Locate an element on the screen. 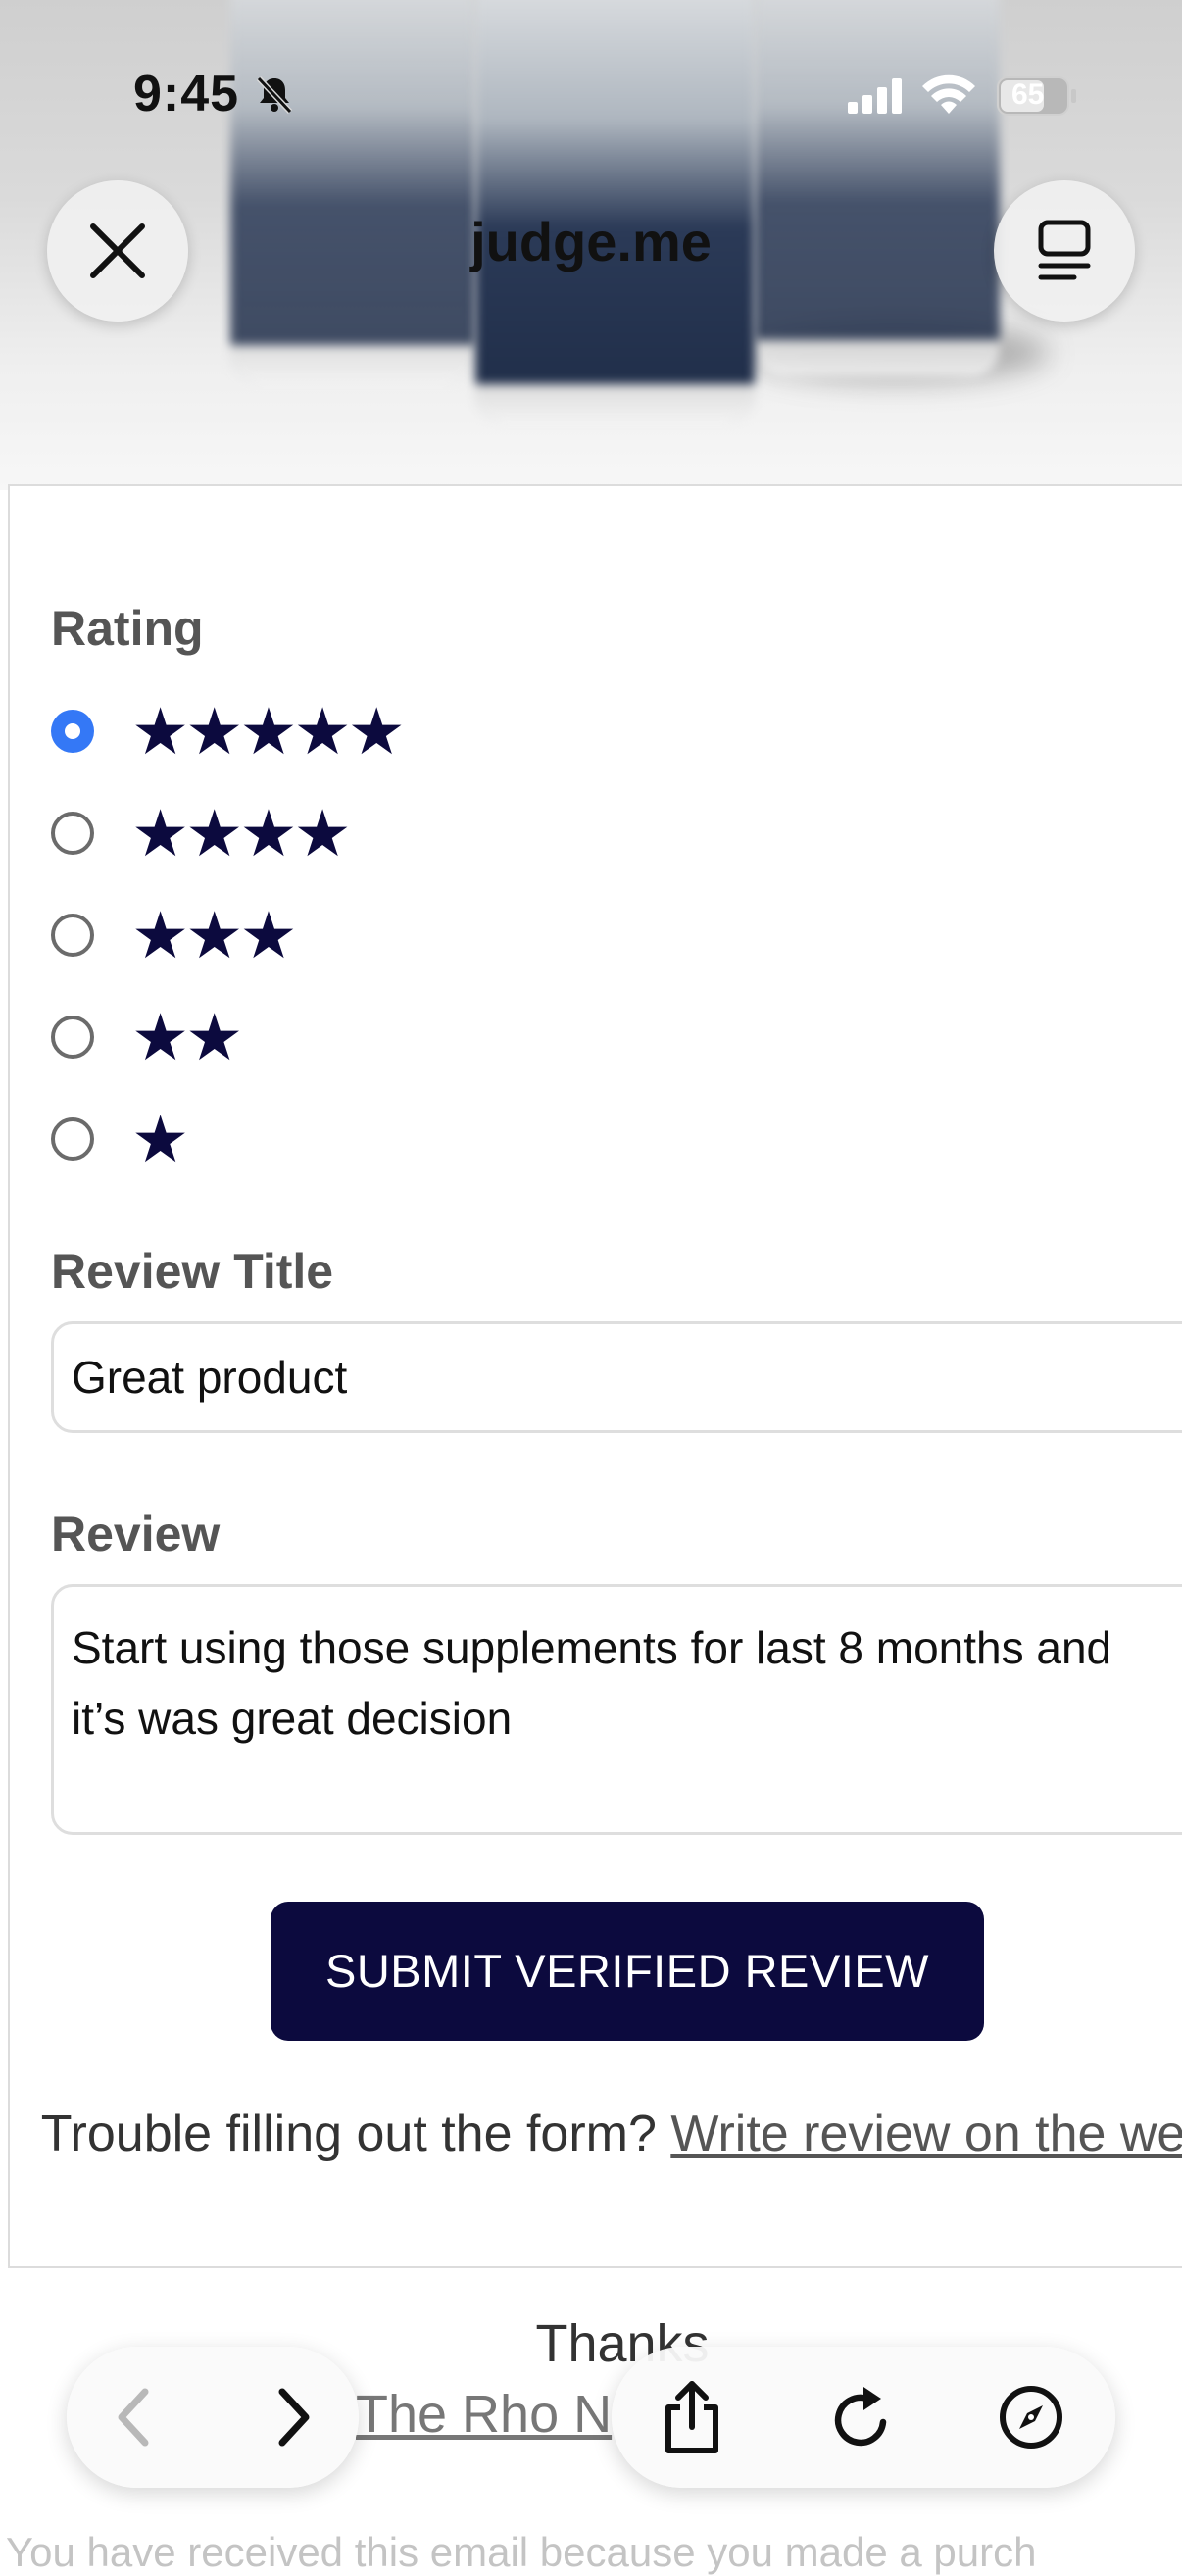 The image size is (1182, 2576). rating-stars-5: ★★★★★ is located at coordinates (268, 731).